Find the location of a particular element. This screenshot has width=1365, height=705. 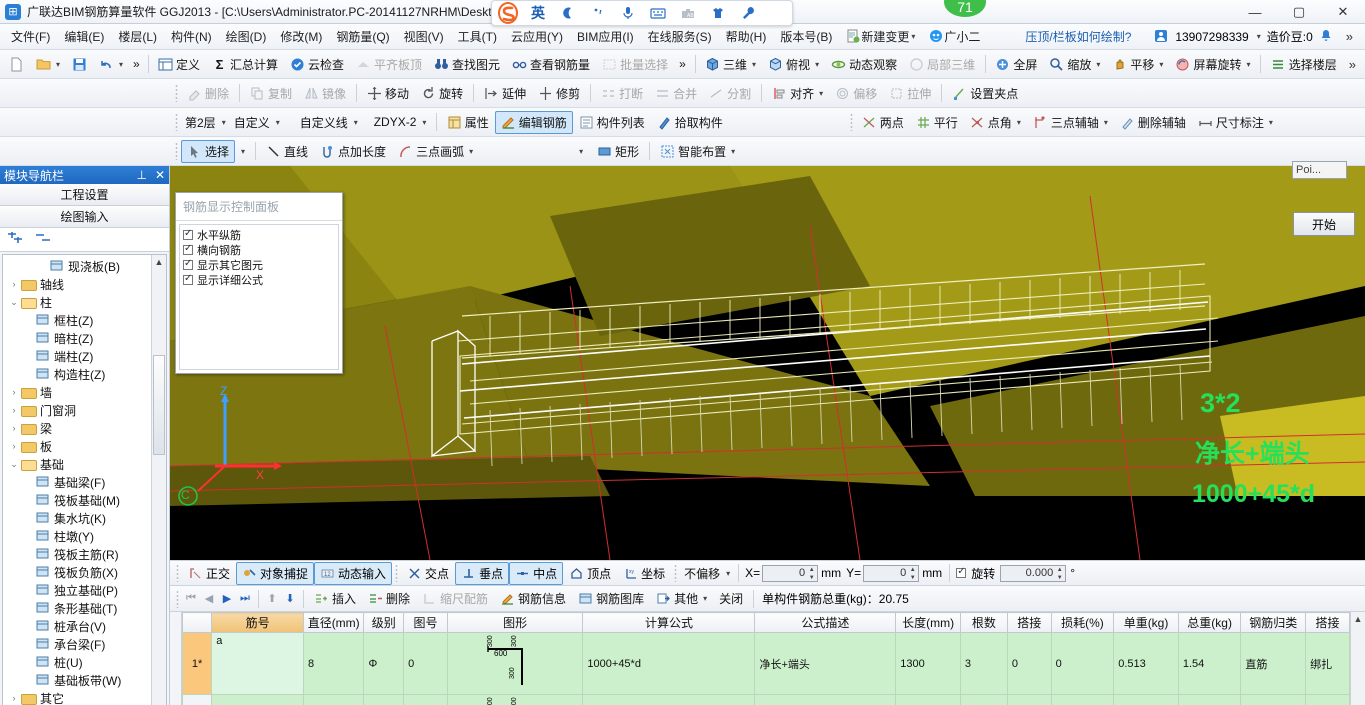

ime-moon-icon is located at coordinates (568, 13).